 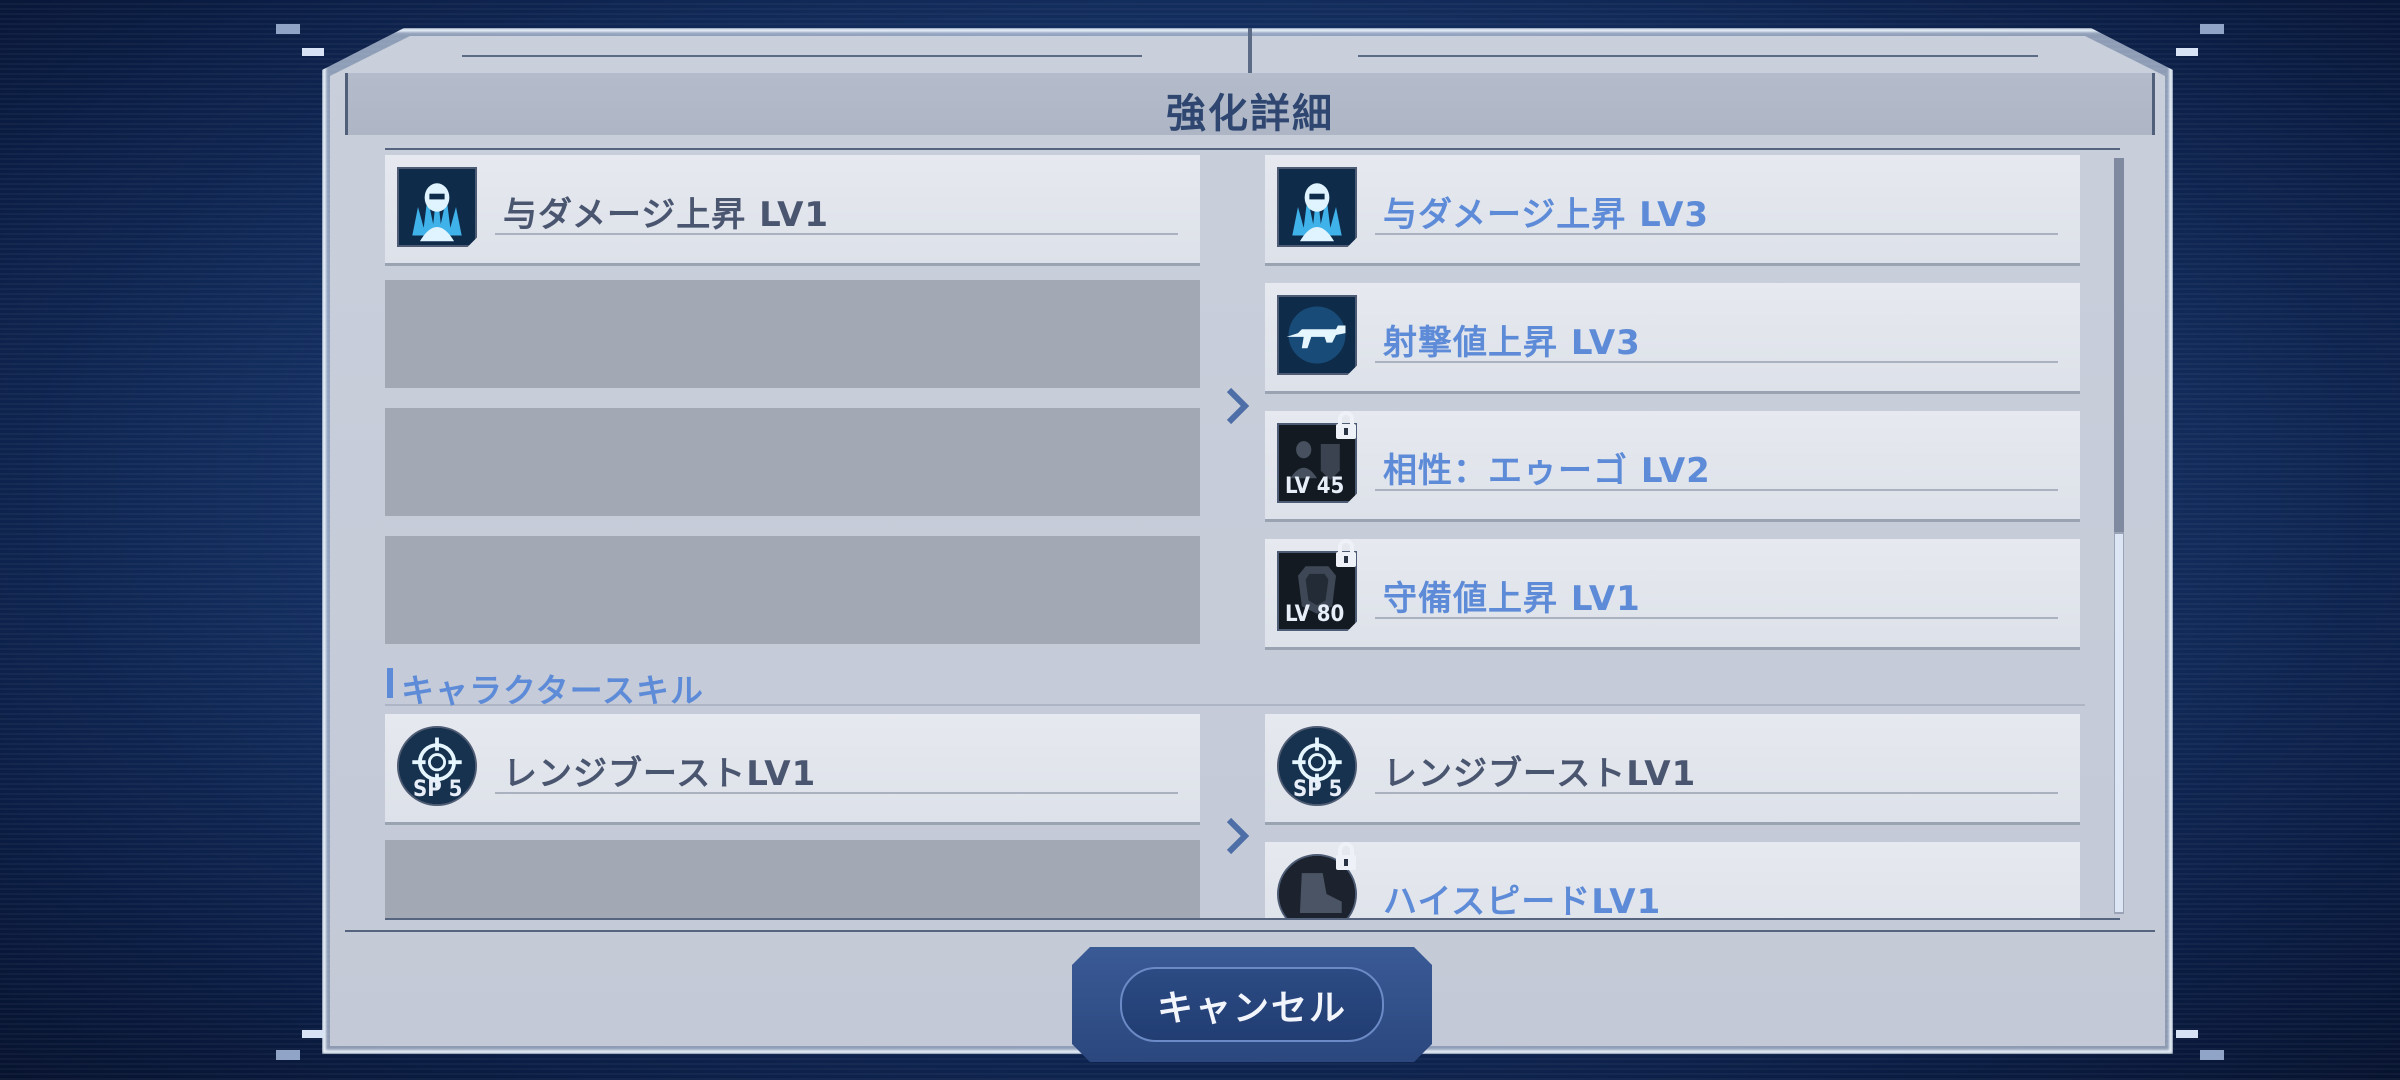 What do you see at coordinates (1672, 880) in the screenshot?
I see `after-skill-card-locked: ハイスピードLV1` at bounding box center [1672, 880].